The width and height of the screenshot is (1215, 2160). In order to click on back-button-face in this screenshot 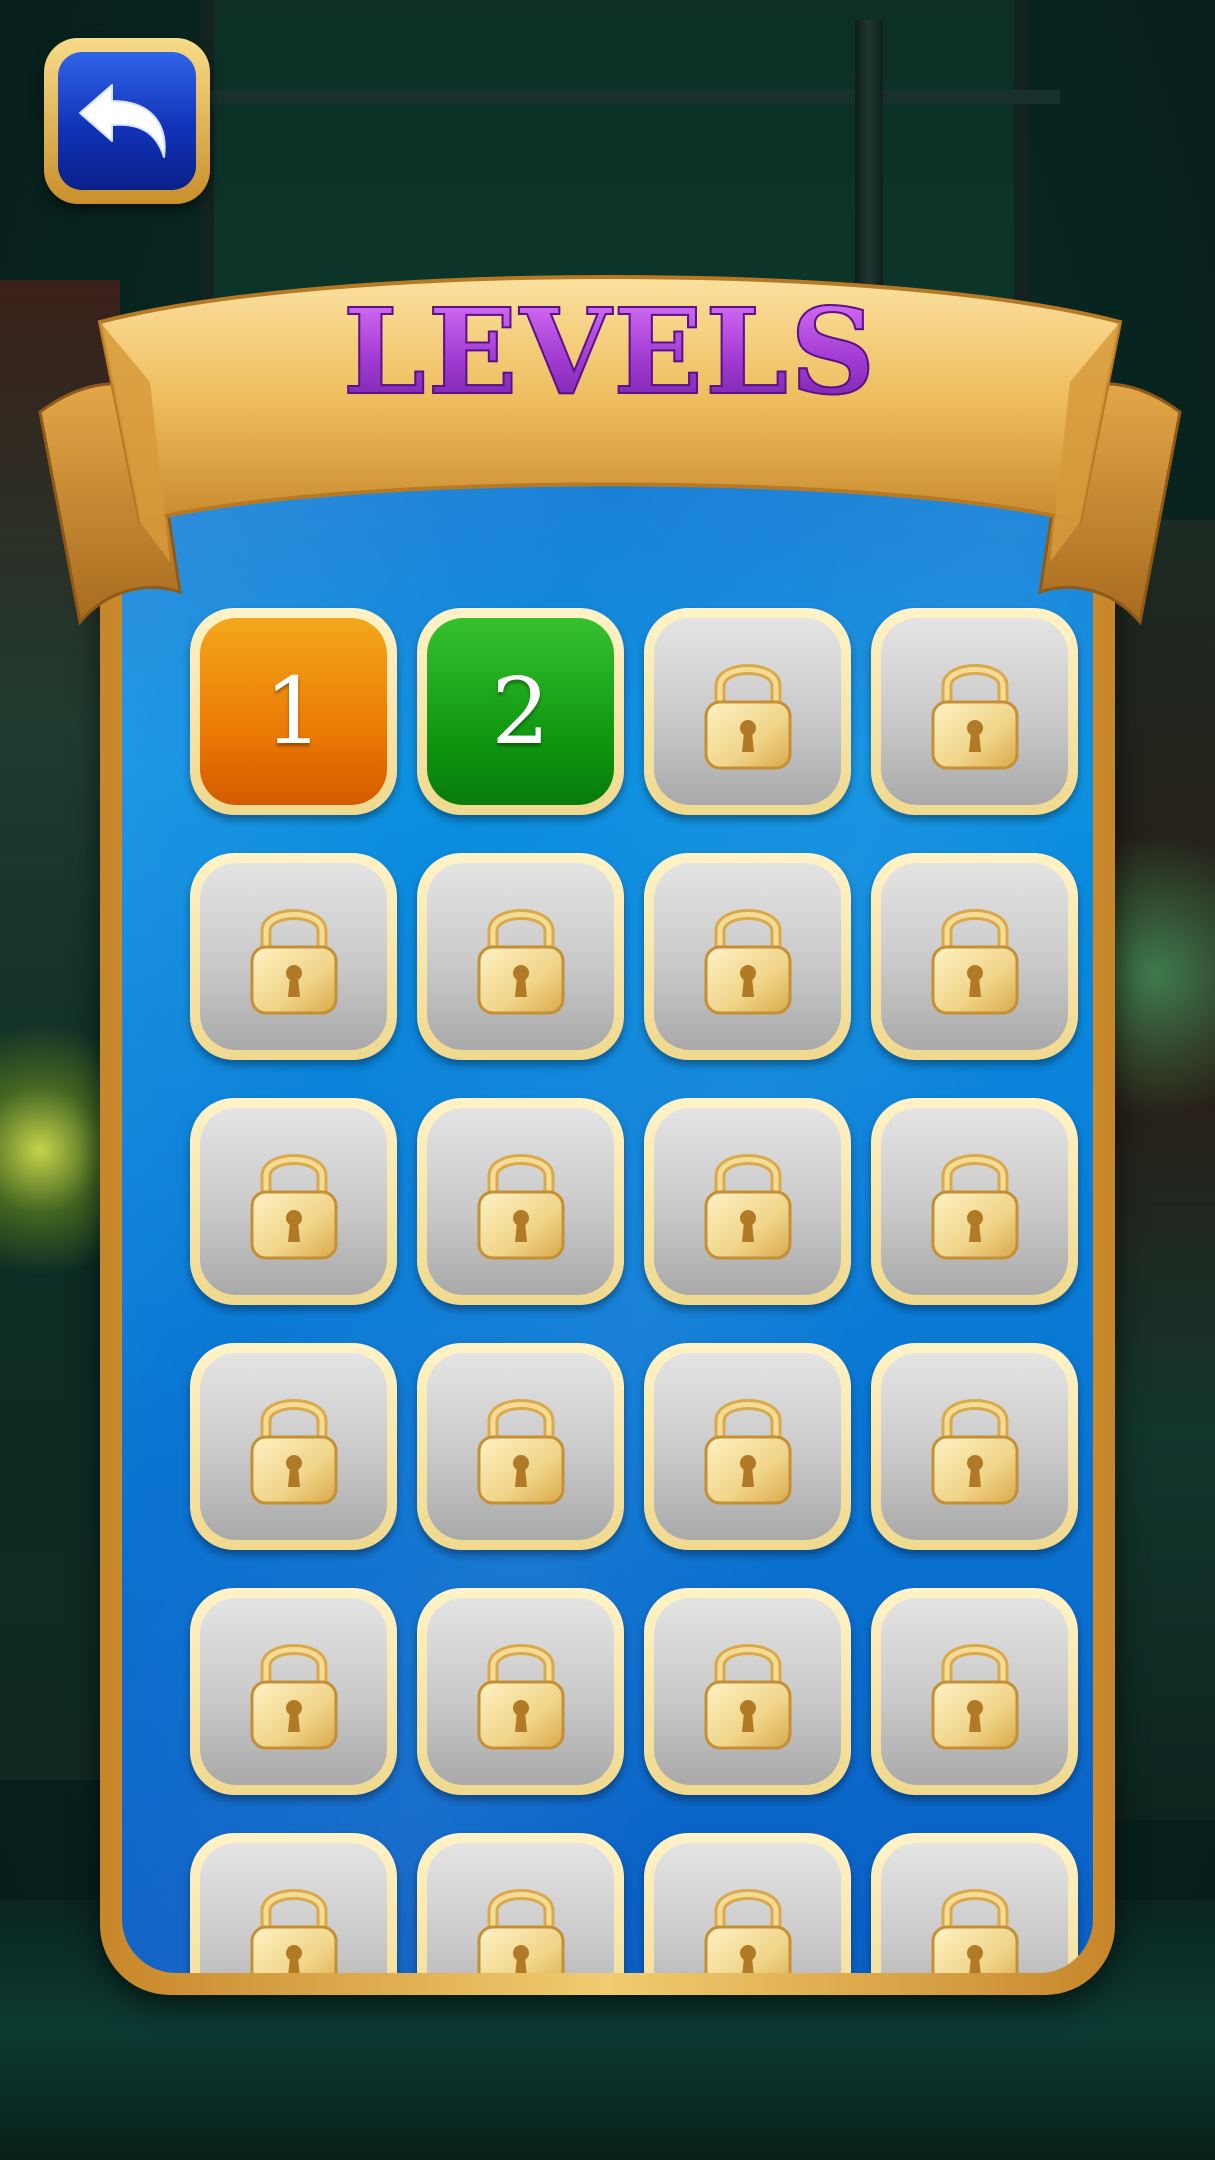, I will do `click(127, 121)`.